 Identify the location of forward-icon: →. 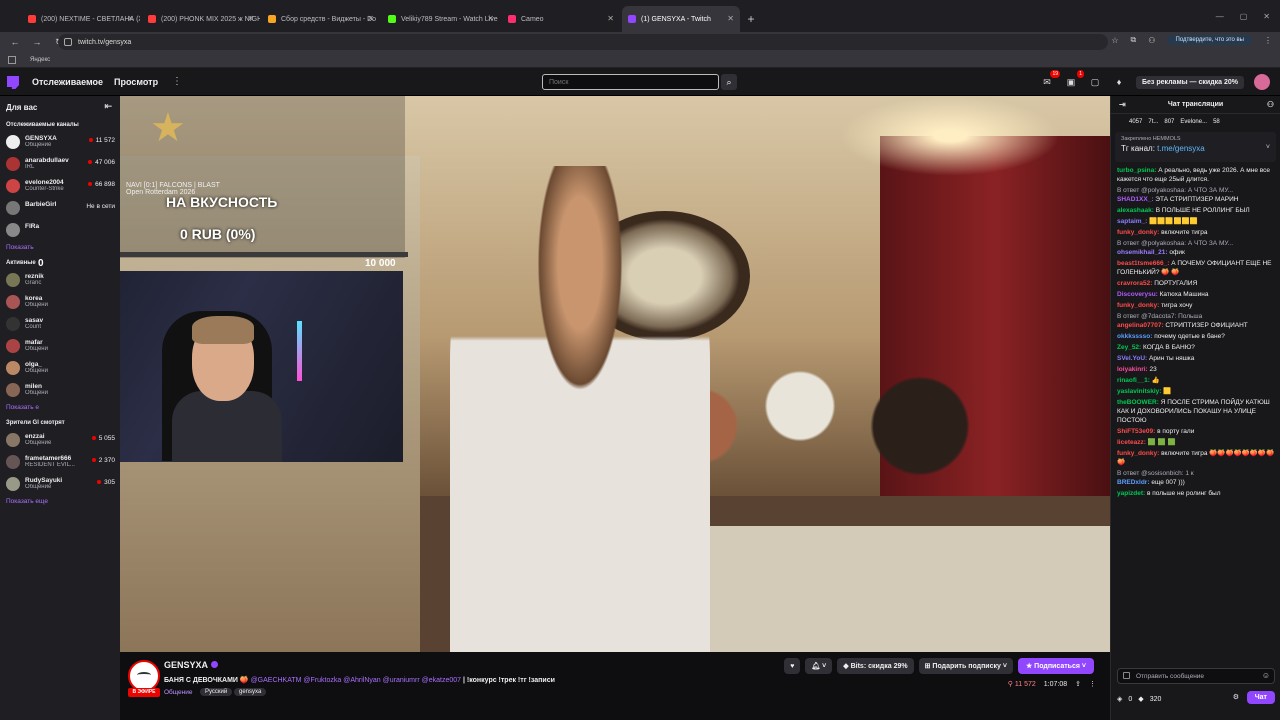
(37, 42).